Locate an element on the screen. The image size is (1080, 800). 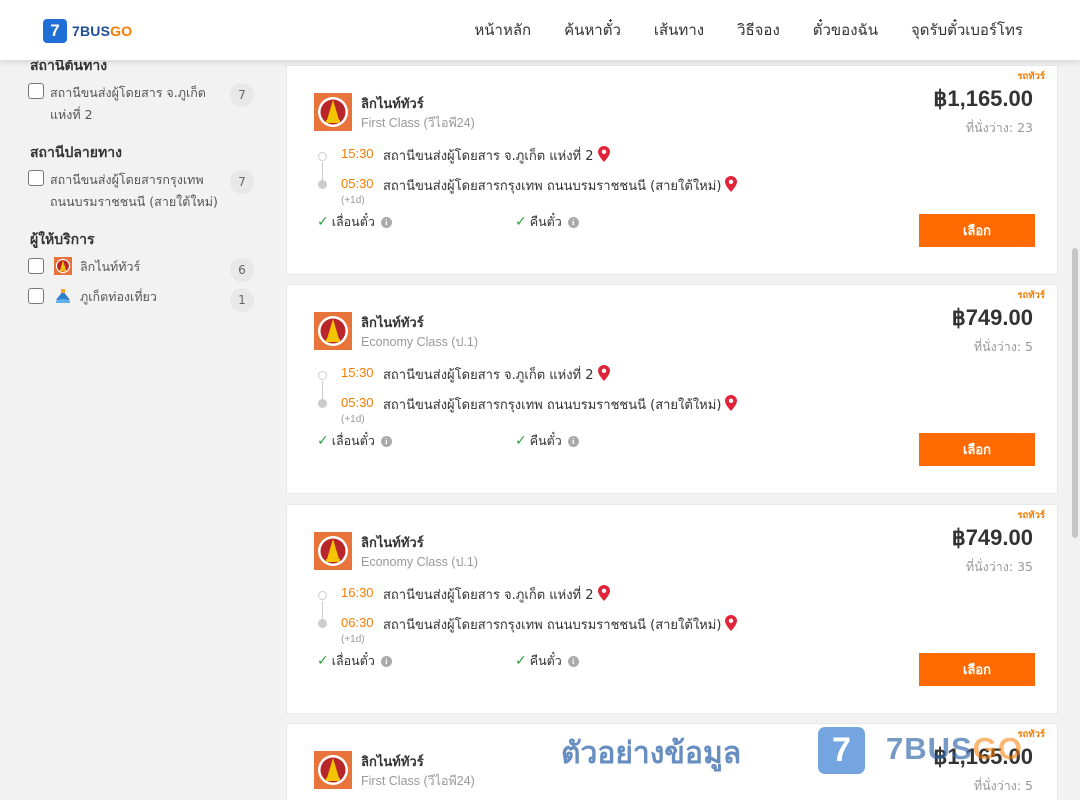
operator-filter-label: ลิกไนท์ทัวร์ is located at coordinates (110, 266).